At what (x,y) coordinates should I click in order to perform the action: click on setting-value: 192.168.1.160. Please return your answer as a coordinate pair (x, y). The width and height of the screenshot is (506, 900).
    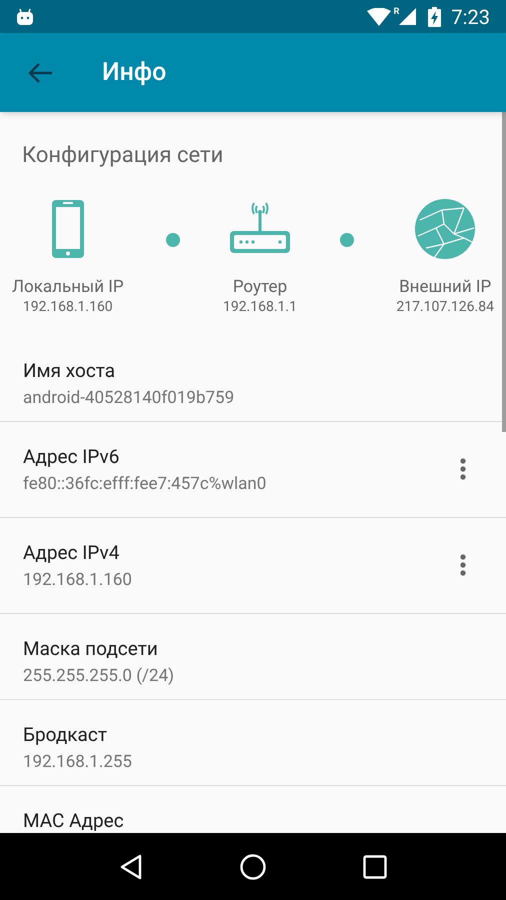
    Looking at the image, I should click on (78, 580).